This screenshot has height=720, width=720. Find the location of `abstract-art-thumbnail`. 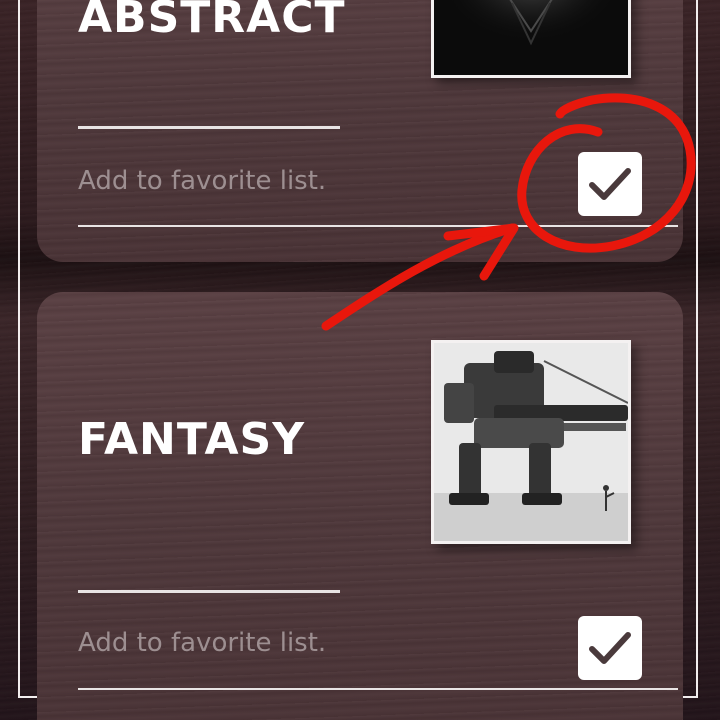

abstract-art-thumbnail is located at coordinates (531, 39).